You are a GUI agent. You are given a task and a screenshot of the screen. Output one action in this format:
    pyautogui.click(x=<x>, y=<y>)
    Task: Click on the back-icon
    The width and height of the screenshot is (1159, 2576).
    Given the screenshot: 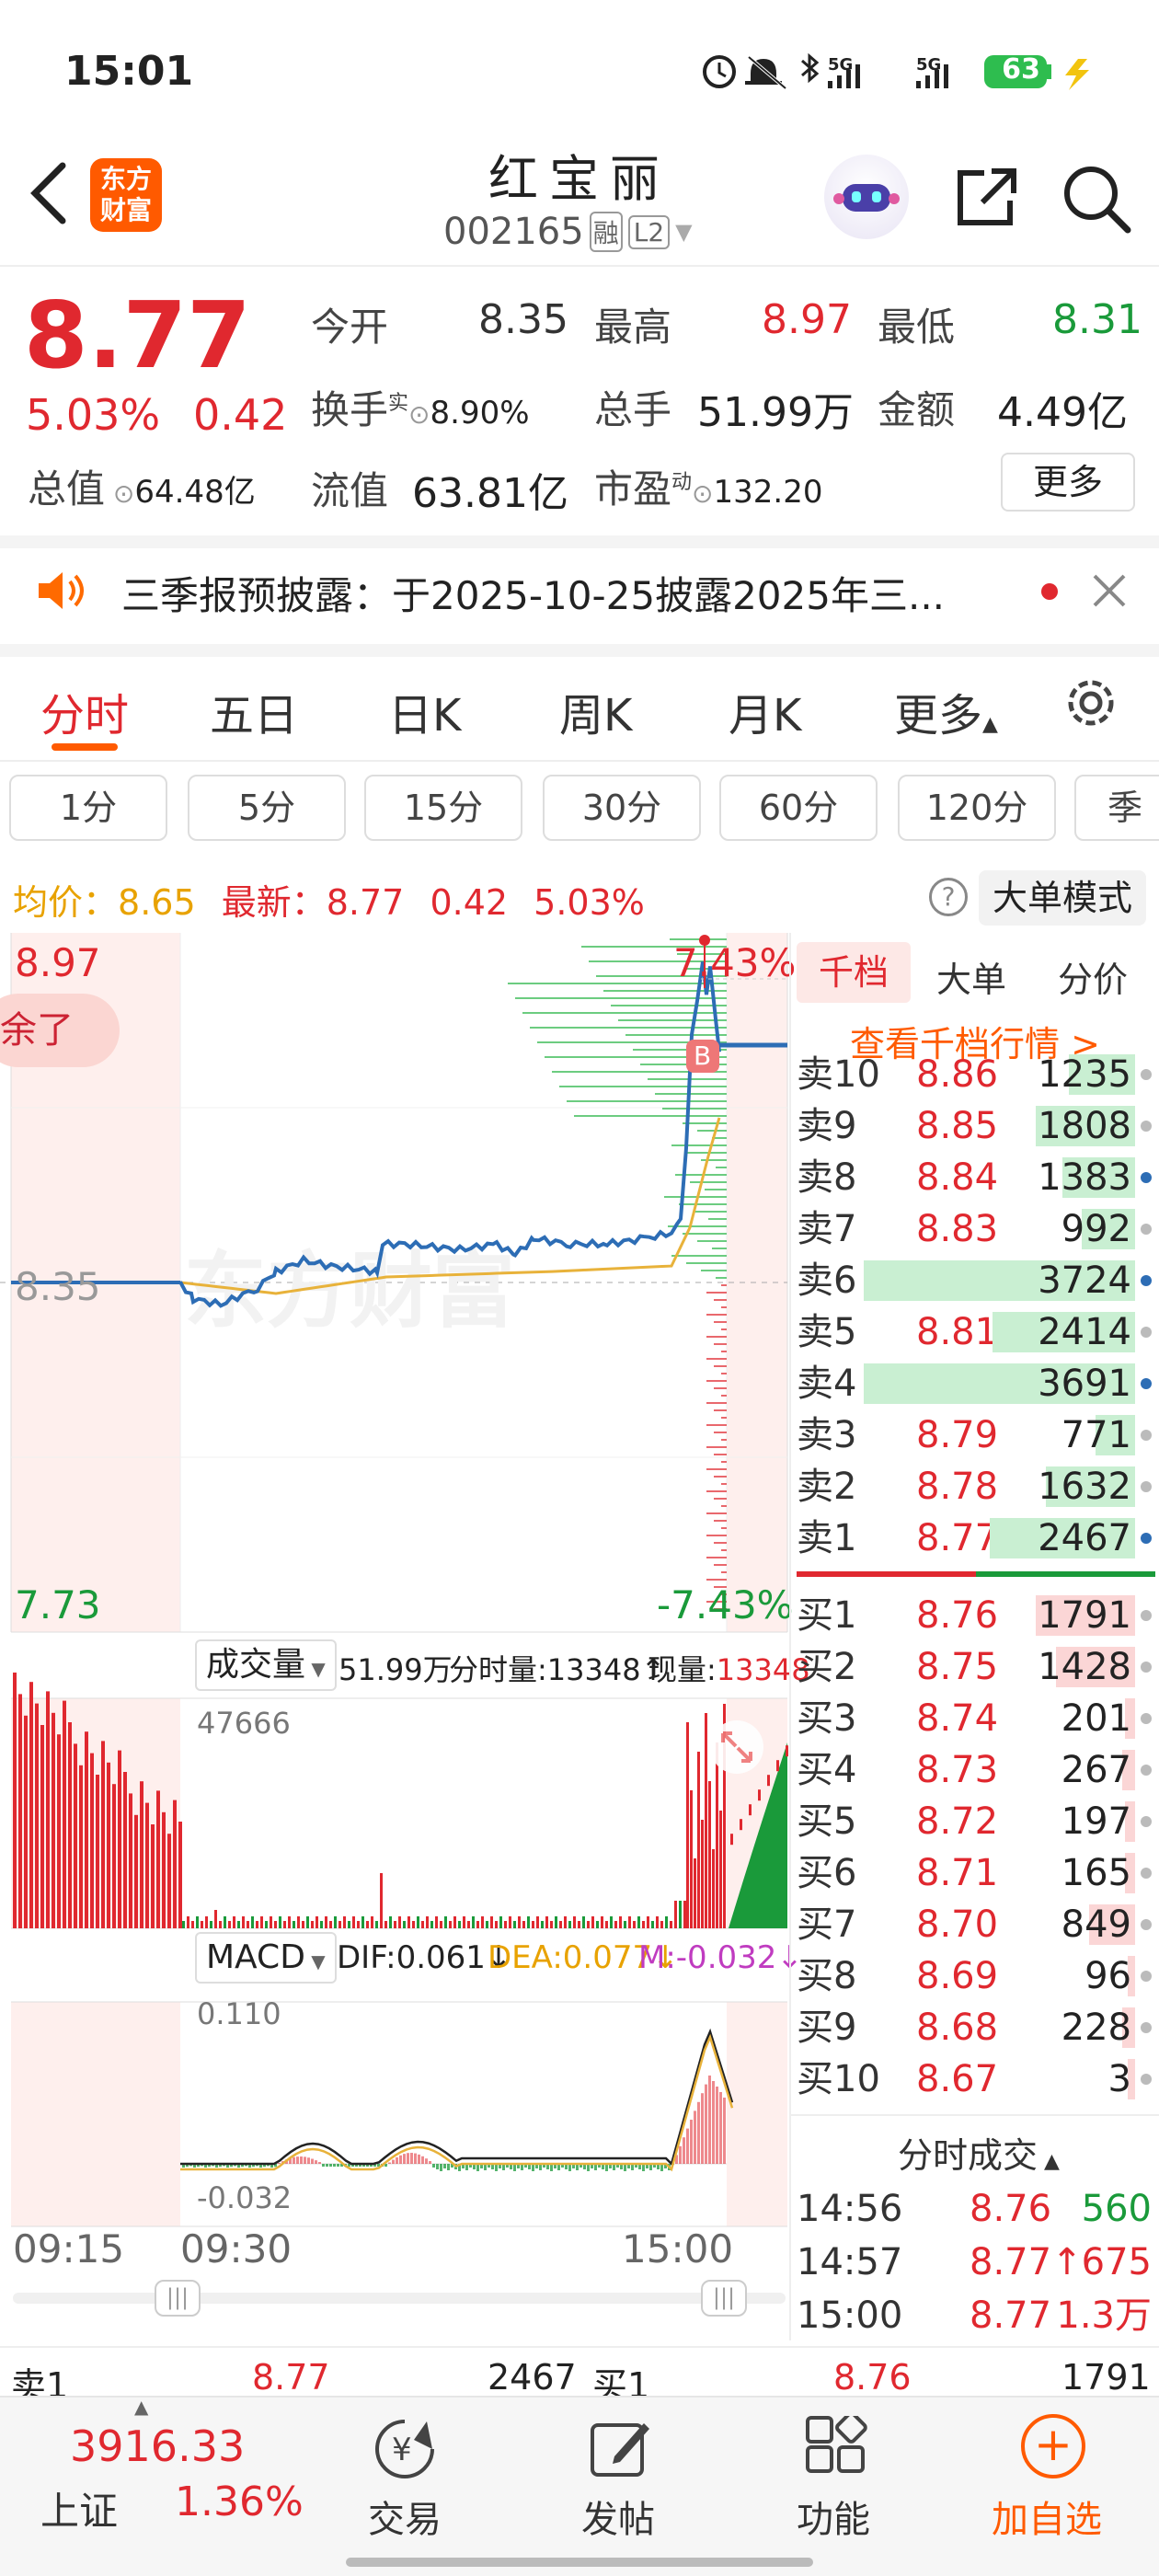 What is the action you would take?
    pyautogui.click(x=47, y=193)
    